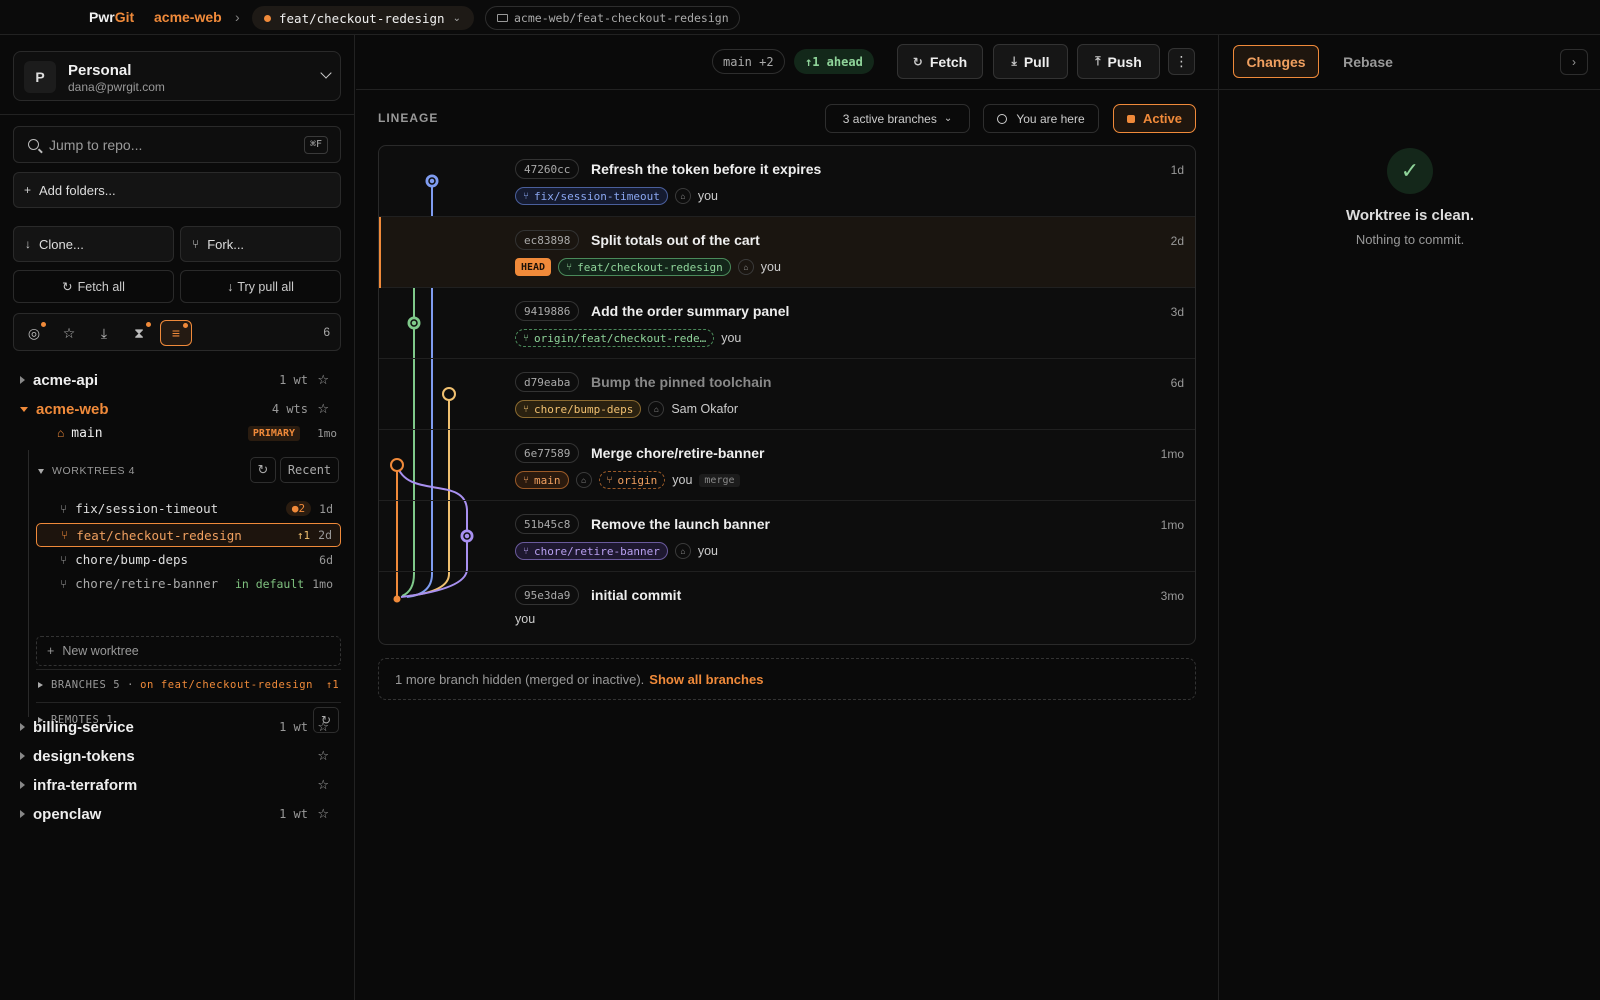 The height and width of the screenshot is (1000, 1600). What do you see at coordinates (182, 409) in the screenshot?
I see `repo-item-acme-web: acme-web 4 wts ☆` at bounding box center [182, 409].